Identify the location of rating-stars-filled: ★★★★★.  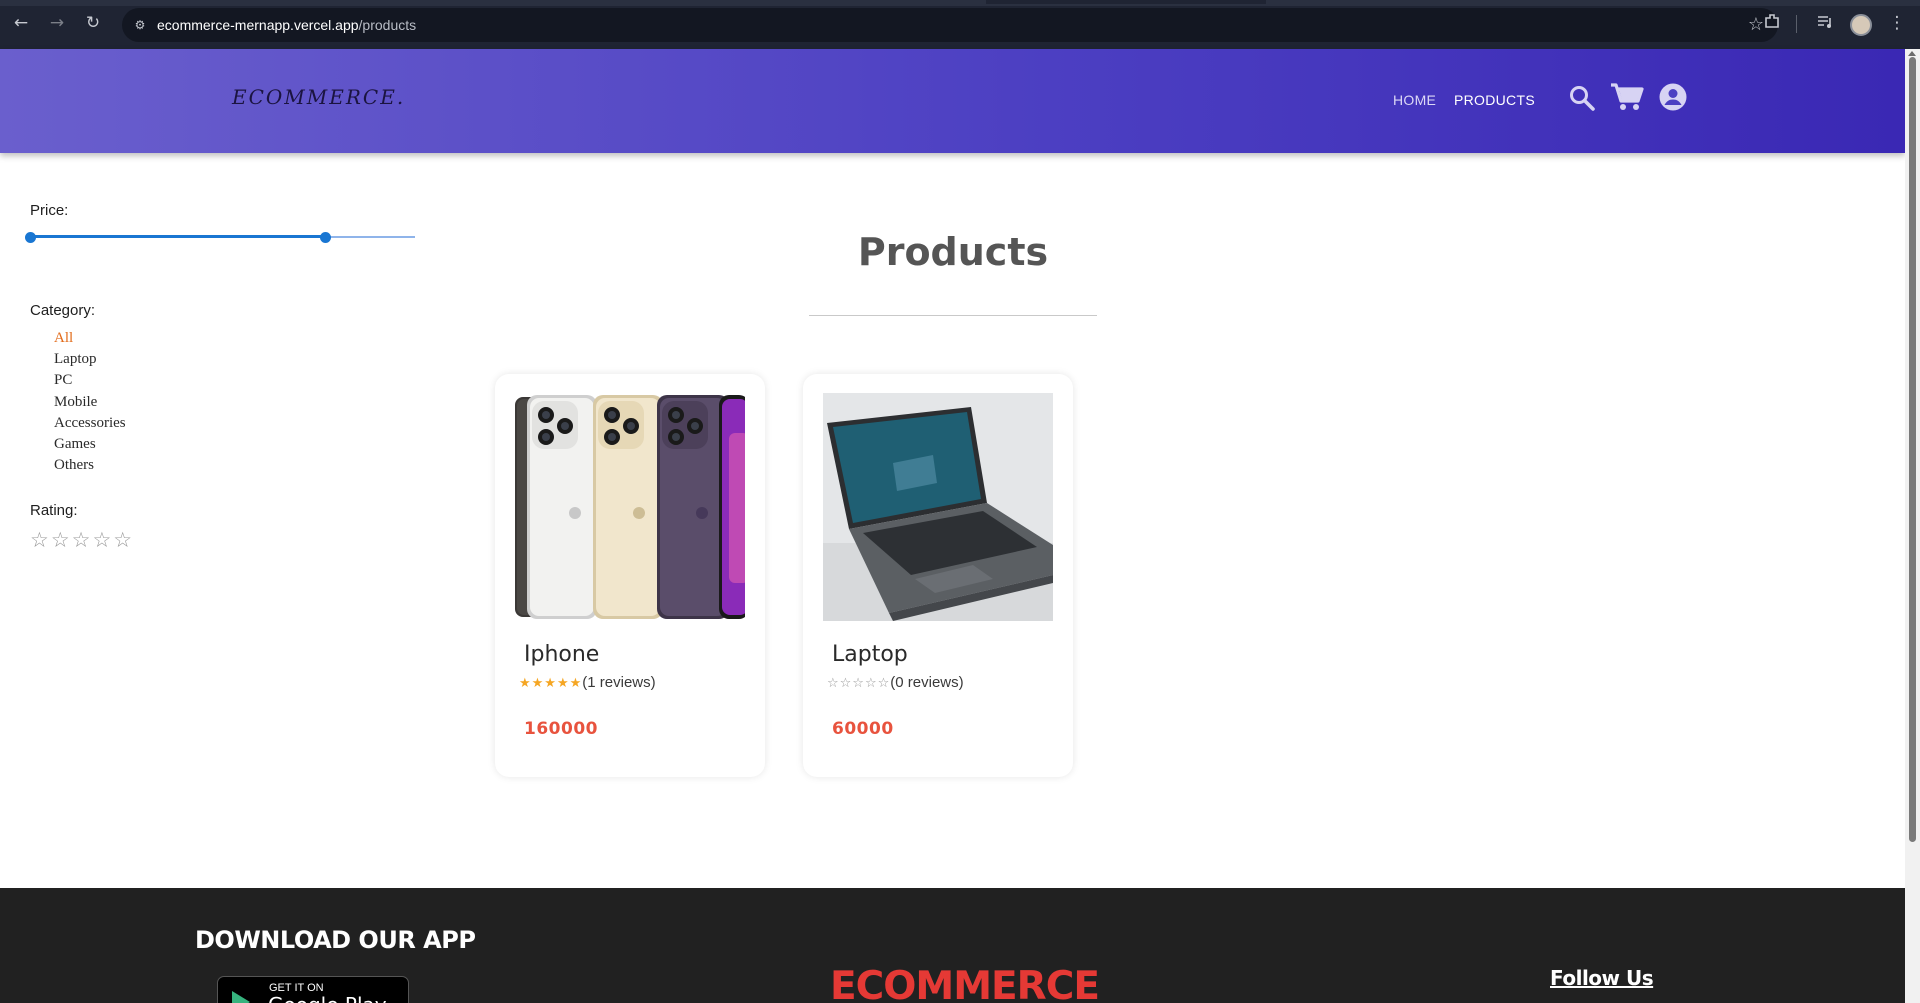
(551, 683).